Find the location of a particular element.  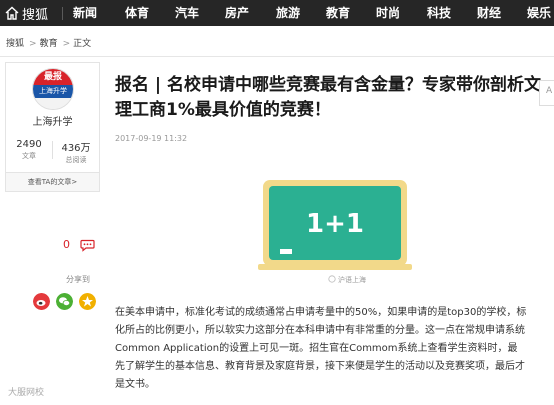

right-edge-widget: A is located at coordinates (546, 93).